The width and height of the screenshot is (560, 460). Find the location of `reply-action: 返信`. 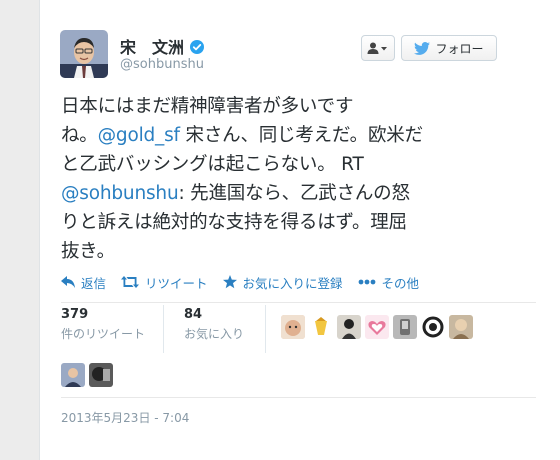

reply-action: 返信 is located at coordinates (83, 282).